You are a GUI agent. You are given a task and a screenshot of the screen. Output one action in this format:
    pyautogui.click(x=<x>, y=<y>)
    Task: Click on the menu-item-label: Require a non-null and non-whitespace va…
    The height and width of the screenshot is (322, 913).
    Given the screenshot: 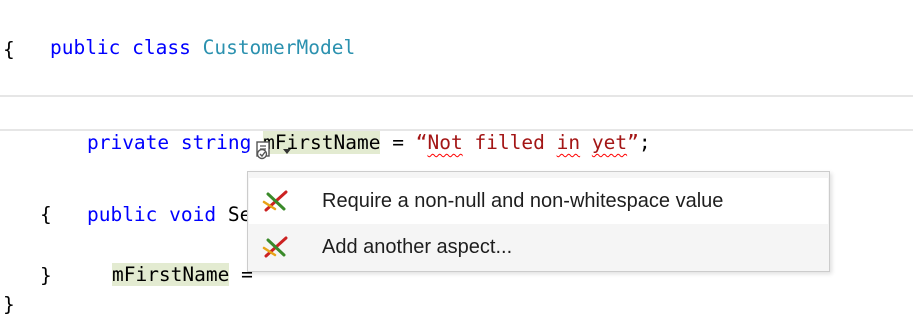 What is the action you would take?
    pyautogui.click(x=523, y=201)
    